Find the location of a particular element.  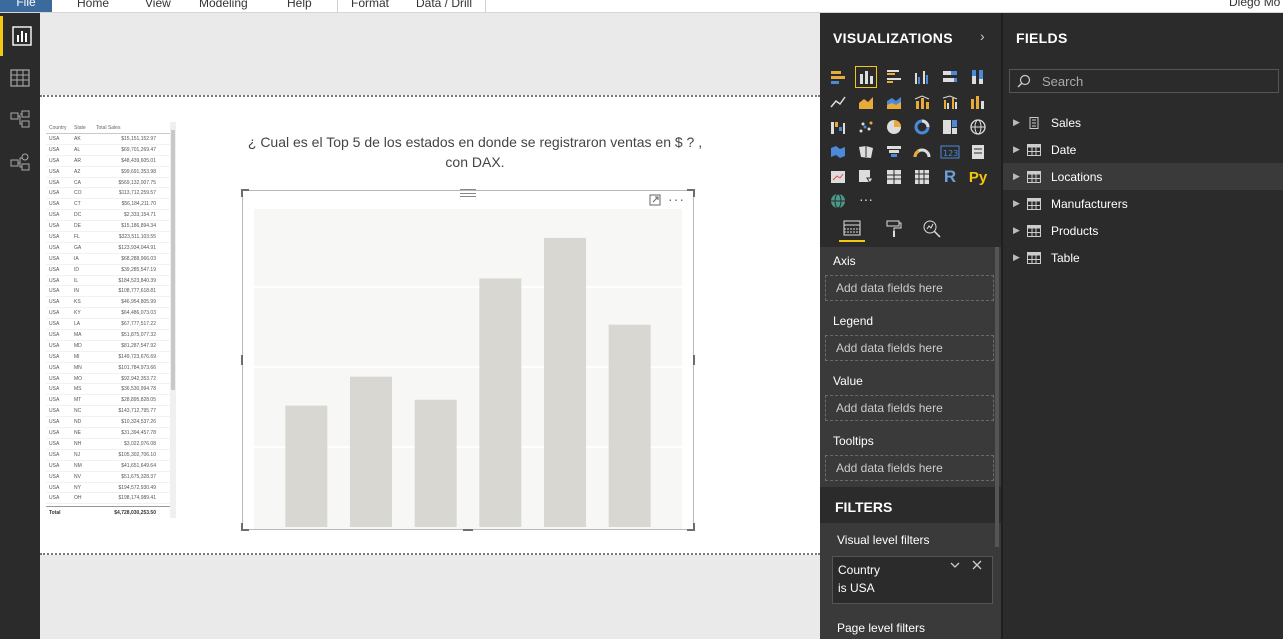

matrix-icon is located at coordinates (922, 177).